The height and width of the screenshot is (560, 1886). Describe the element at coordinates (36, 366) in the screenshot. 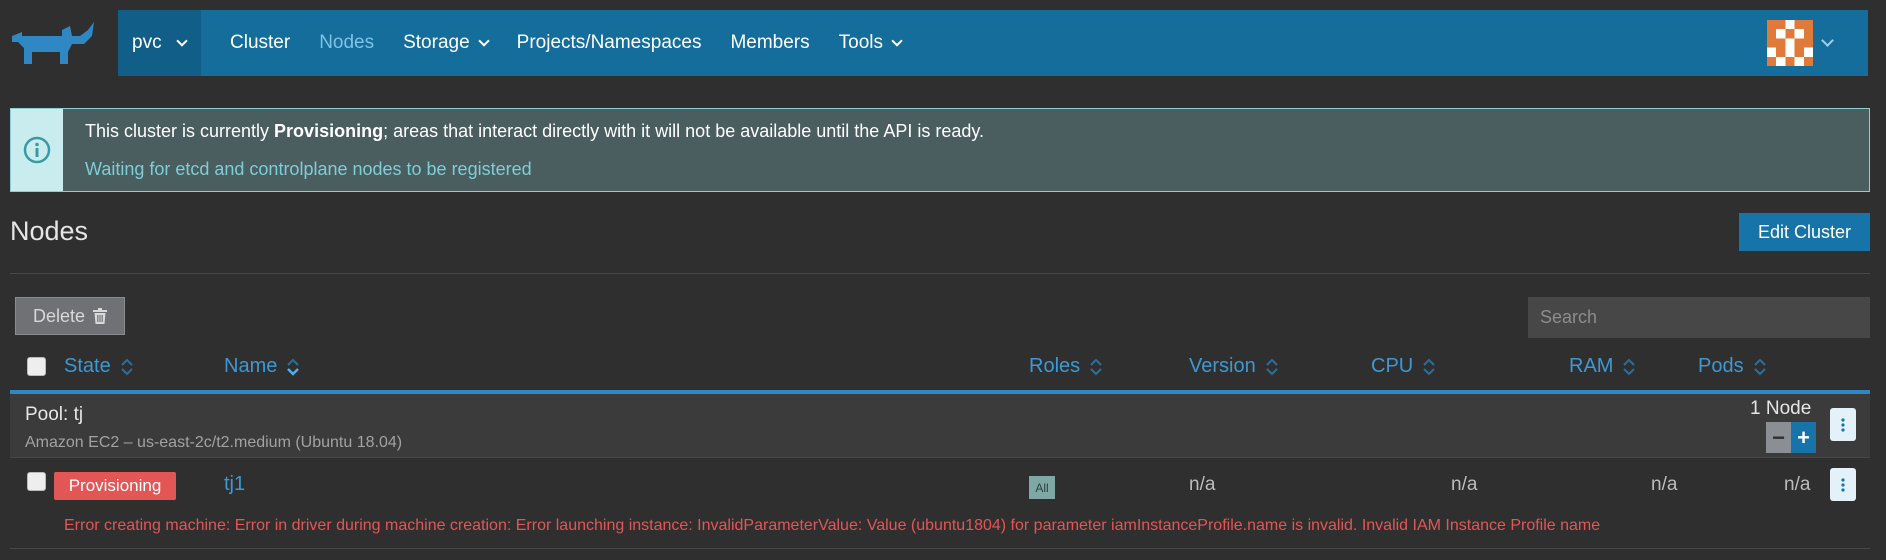

I see `select-all-checkbox` at that location.